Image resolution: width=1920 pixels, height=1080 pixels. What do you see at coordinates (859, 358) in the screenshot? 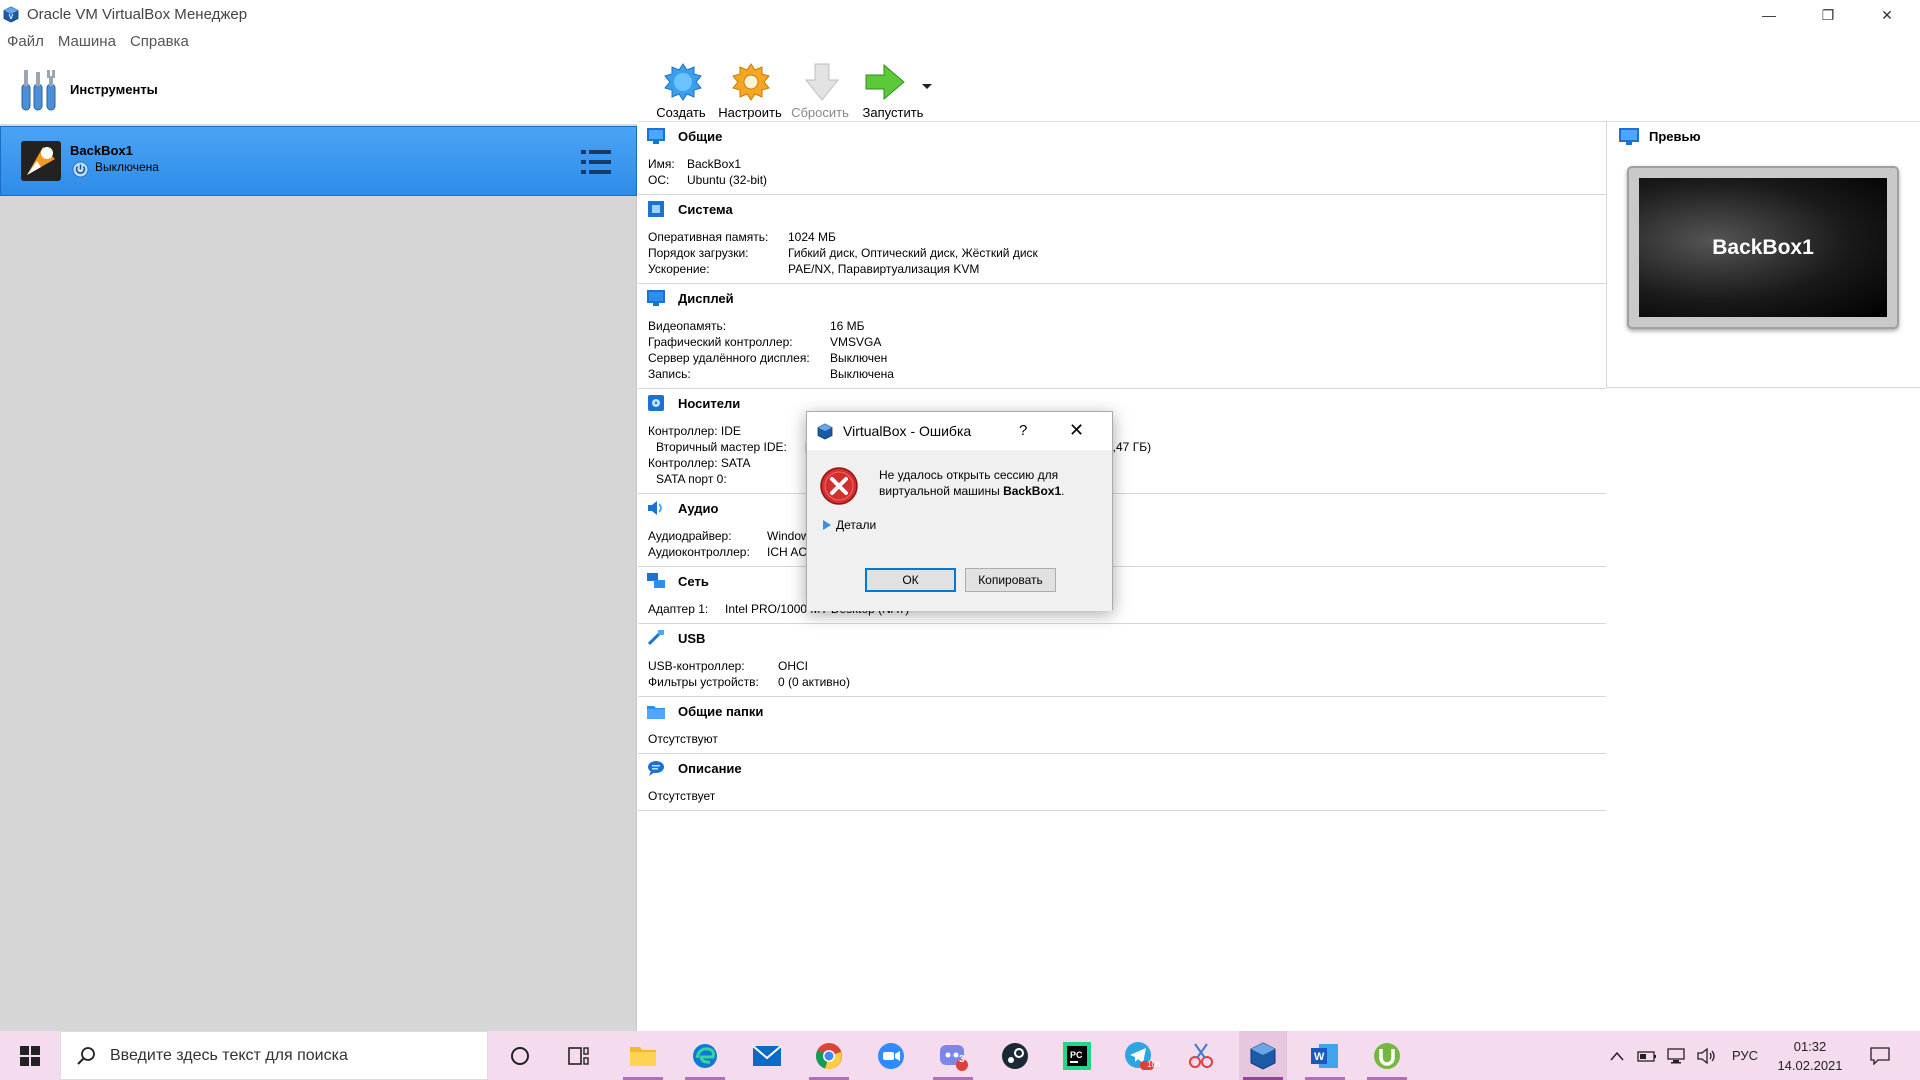
I see `display-value: Выключен` at bounding box center [859, 358].